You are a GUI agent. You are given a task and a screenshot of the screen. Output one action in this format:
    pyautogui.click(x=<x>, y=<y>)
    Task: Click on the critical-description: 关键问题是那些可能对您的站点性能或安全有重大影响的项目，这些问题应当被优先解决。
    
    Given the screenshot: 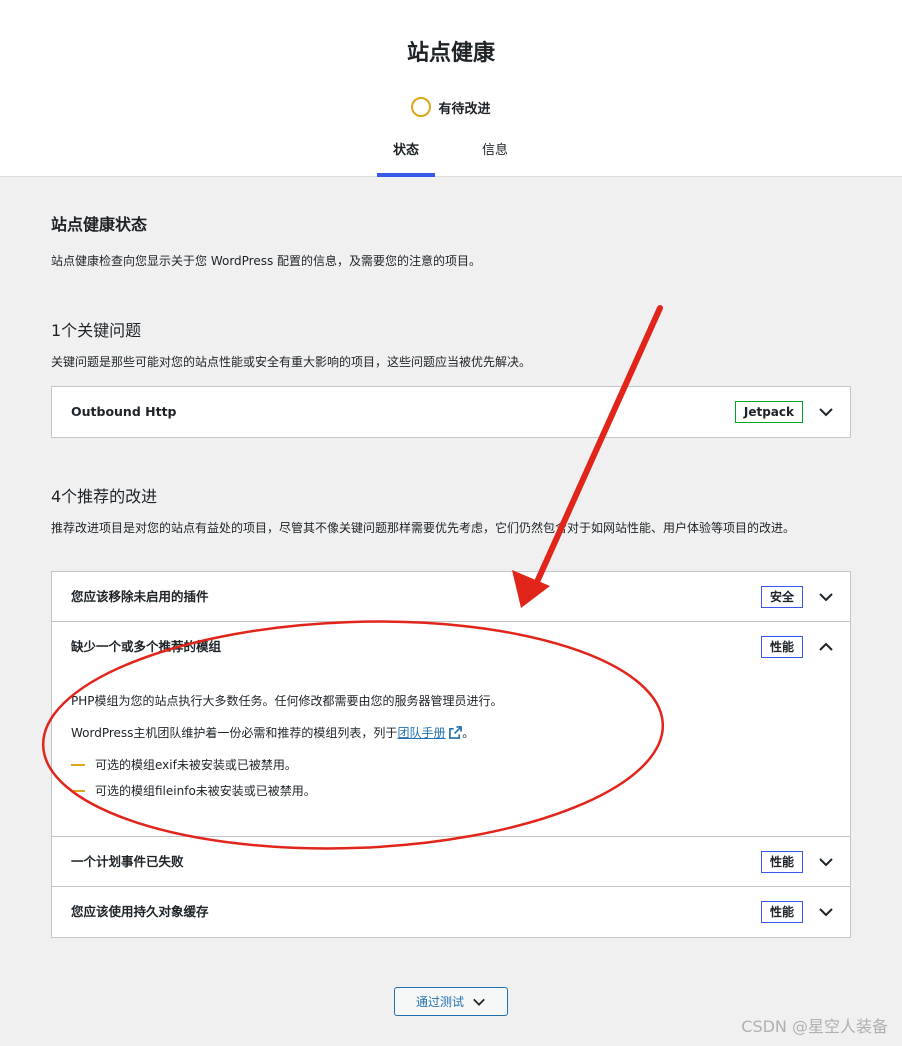 What is the action you would take?
    pyautogui.click(x=291, y=362)
    